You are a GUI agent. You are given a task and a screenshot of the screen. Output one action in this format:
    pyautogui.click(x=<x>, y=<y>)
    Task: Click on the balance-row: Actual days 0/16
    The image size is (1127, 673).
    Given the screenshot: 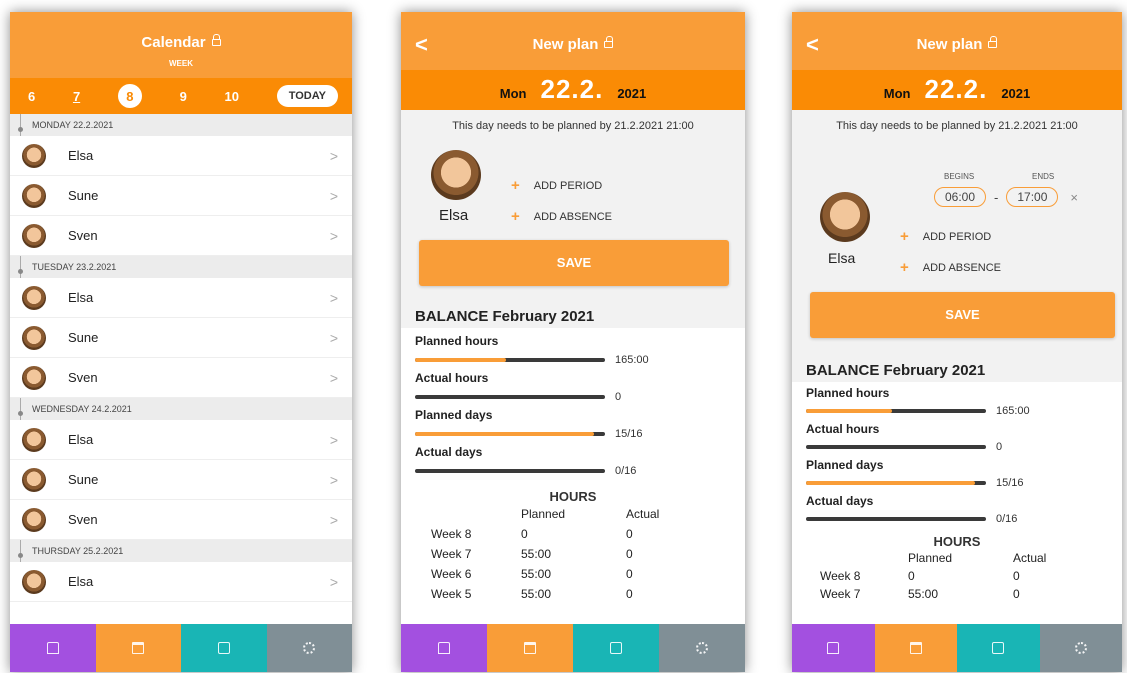 What is the action you would take?
    pyautogui.click(x=957, y=514)
    